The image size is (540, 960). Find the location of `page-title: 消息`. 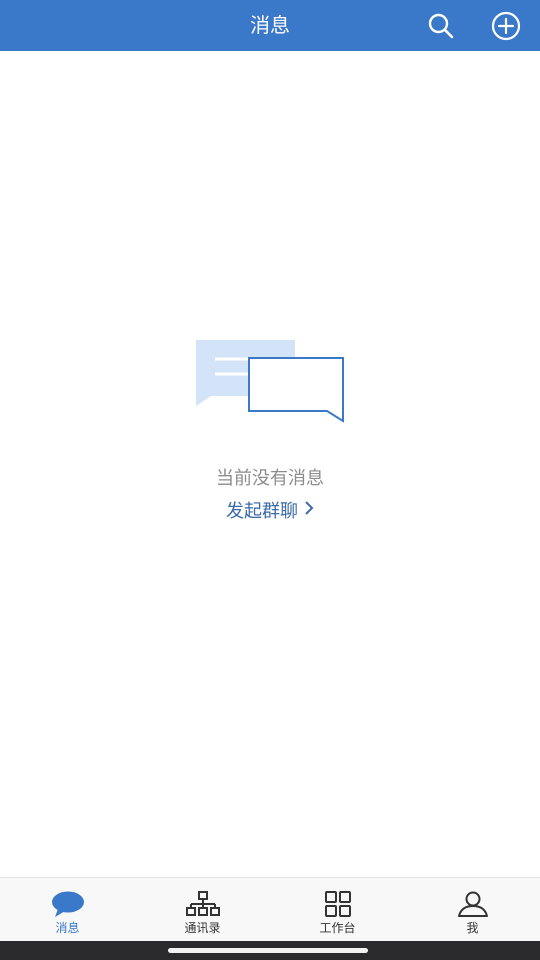

page-title: 消息 is located at coordinates (270, 25).